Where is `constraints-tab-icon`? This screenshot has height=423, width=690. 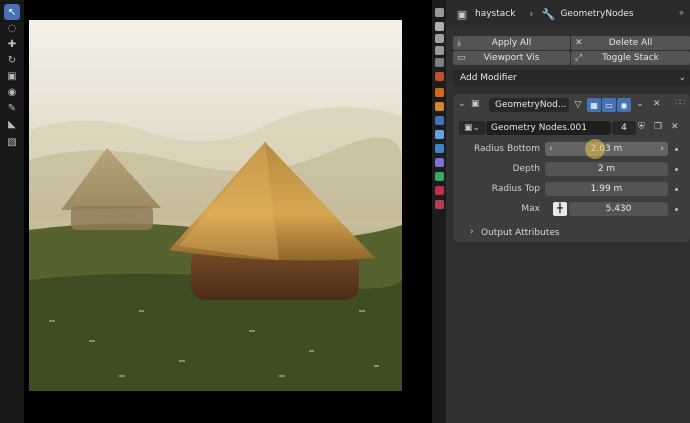 constraints-tab-icon is located at coordinates (439, 162).